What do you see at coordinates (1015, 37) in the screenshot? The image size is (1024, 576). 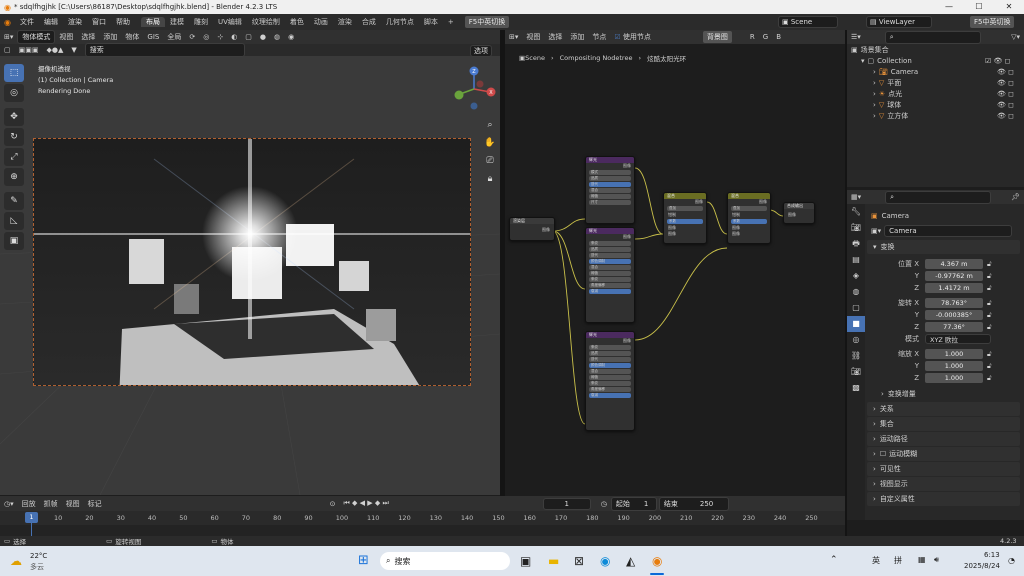 I see `outliner-filter-icon: ▽▾` at bounding box center [1015, 37].